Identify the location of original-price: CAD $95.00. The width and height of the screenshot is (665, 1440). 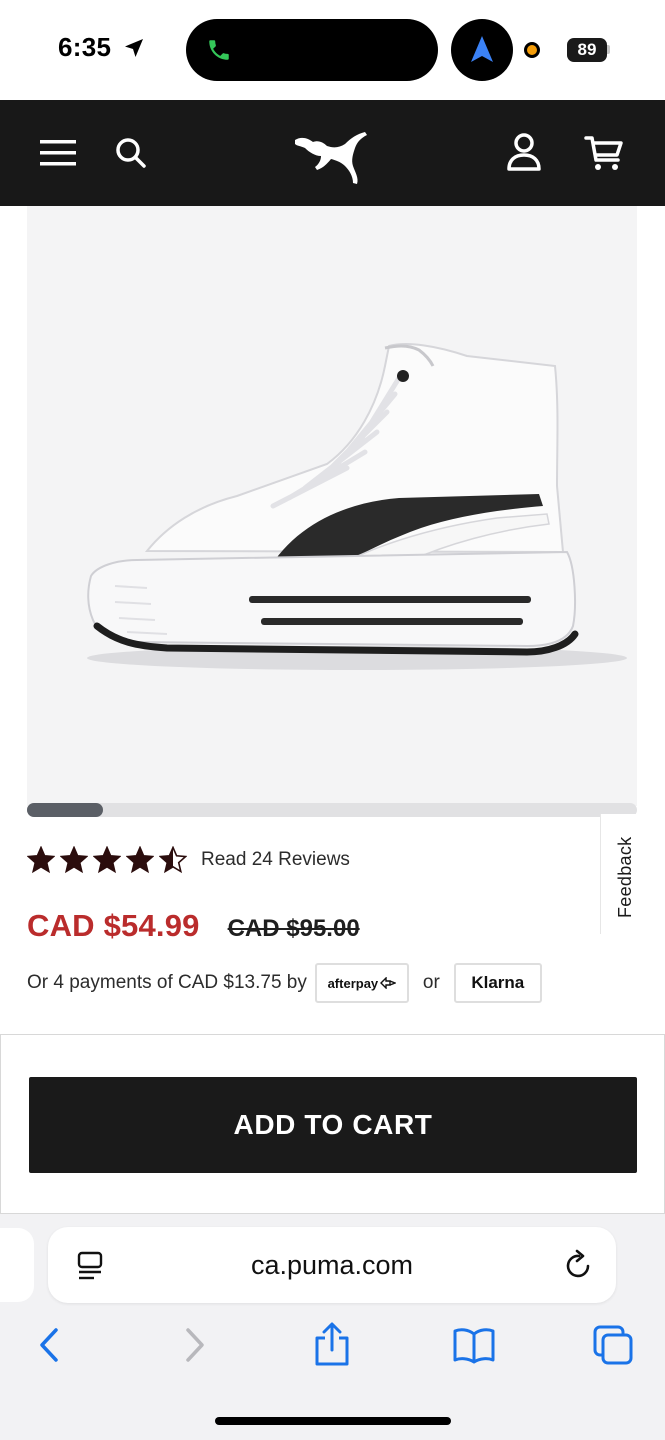
(293, 928).